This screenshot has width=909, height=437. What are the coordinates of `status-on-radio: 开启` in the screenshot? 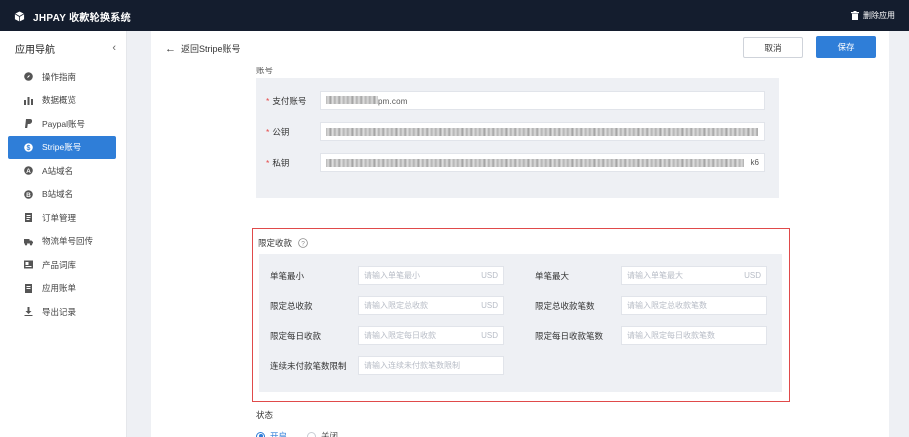 It's located at (271, 433).